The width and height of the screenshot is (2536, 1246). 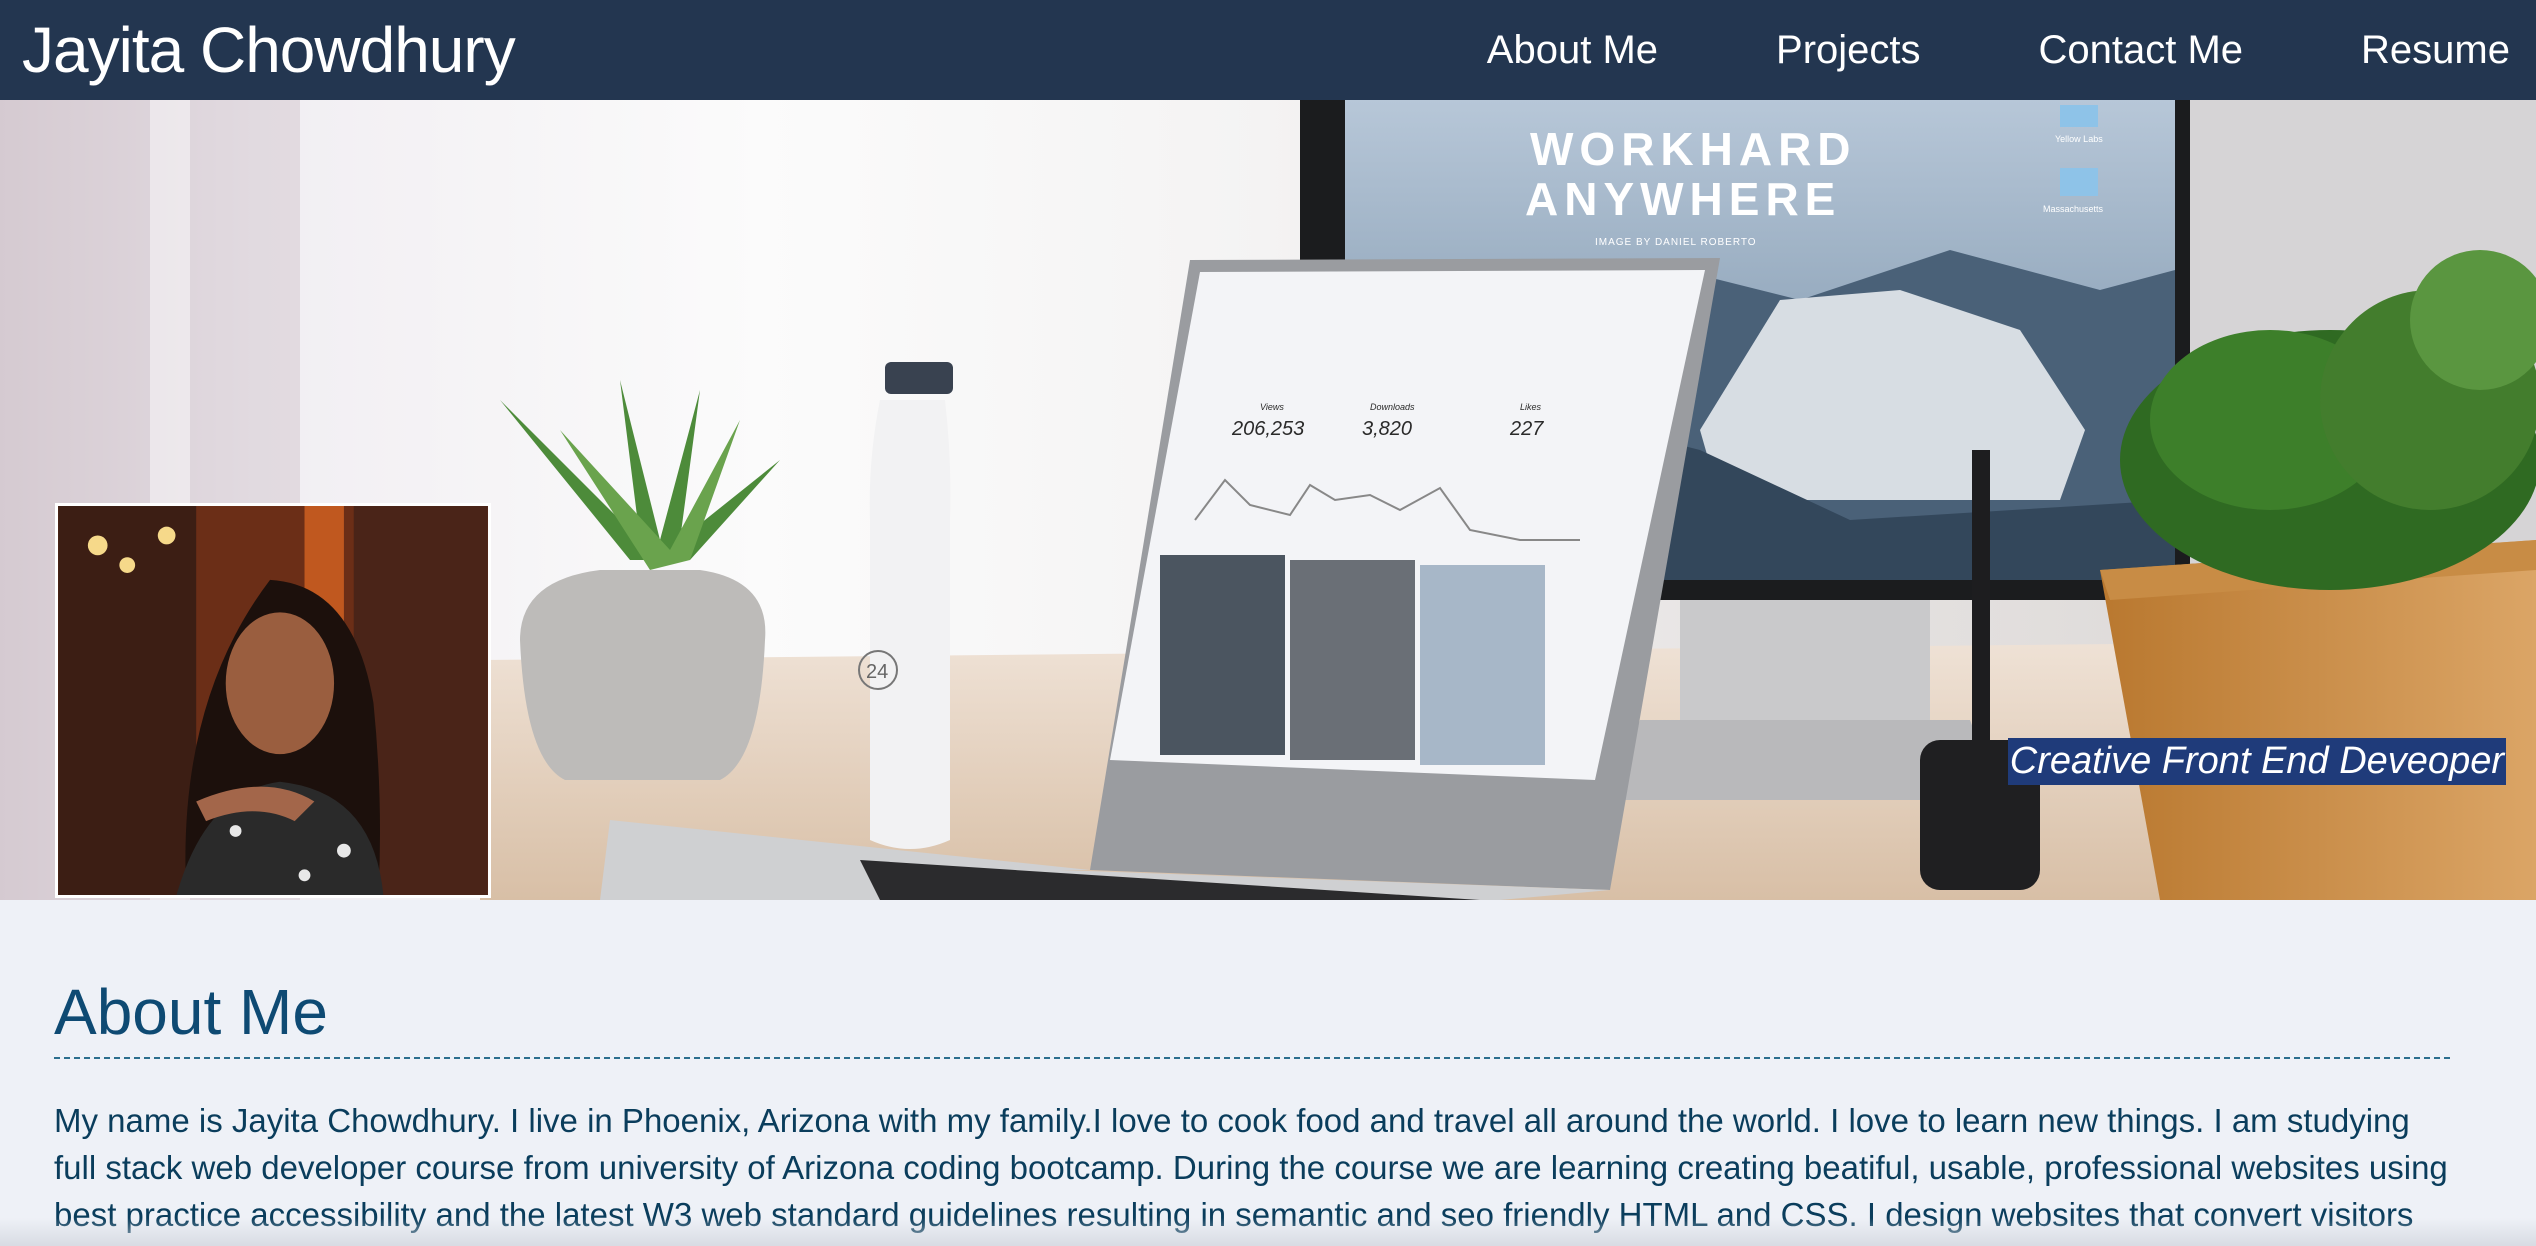 I want to click on stat-views-label: Views, so click(x=1272, y=407).